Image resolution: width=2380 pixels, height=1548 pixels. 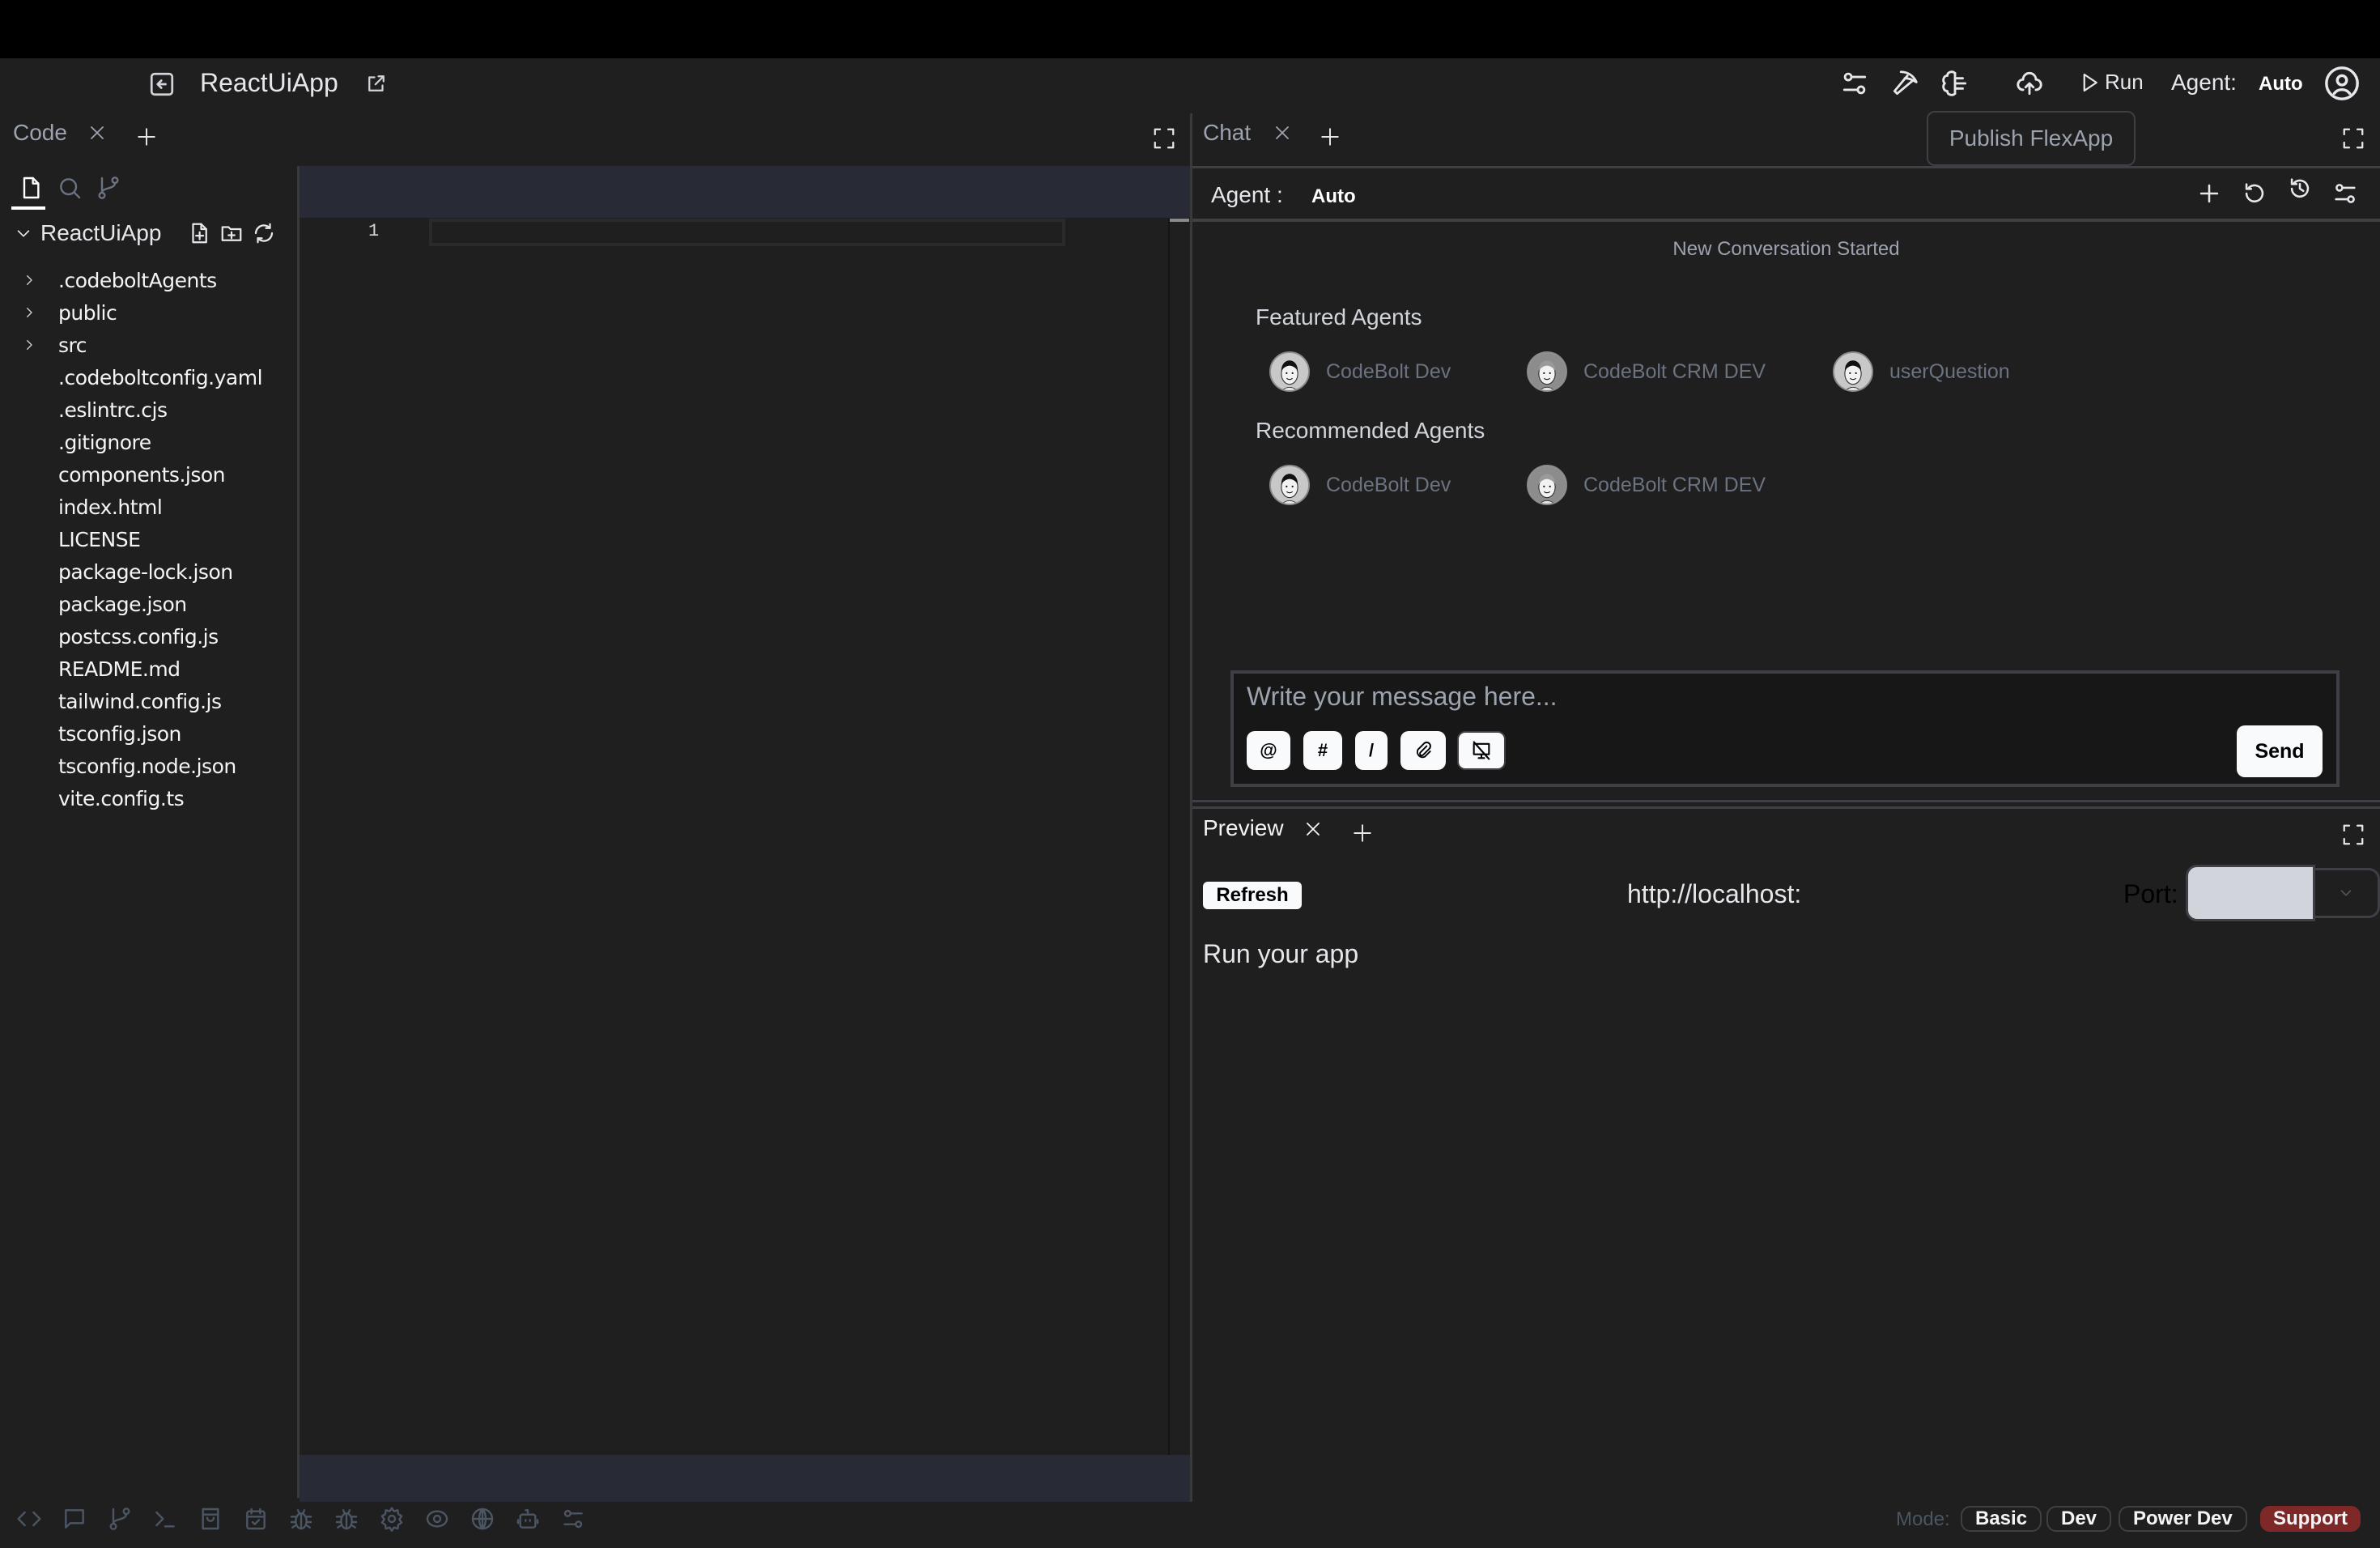 I want to click on chat-agent-selector: Auto, so click(x=1333, y=197).